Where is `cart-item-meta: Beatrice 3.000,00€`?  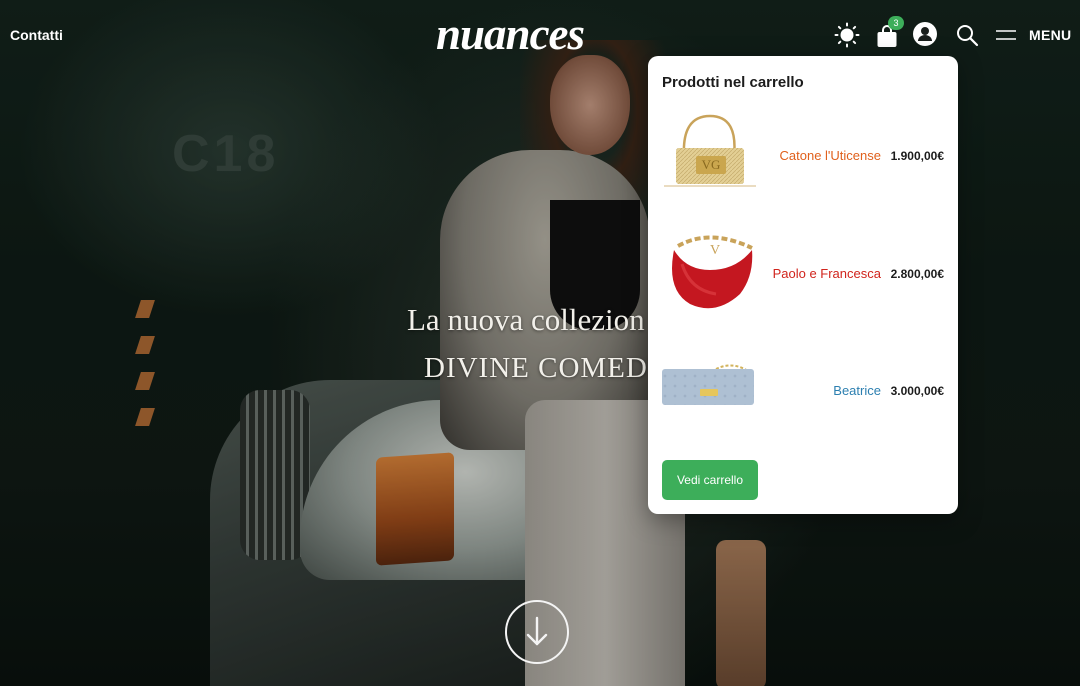
cart-item-meta: Beatrice 3.000,00€ is located at coordinates (888, 390).